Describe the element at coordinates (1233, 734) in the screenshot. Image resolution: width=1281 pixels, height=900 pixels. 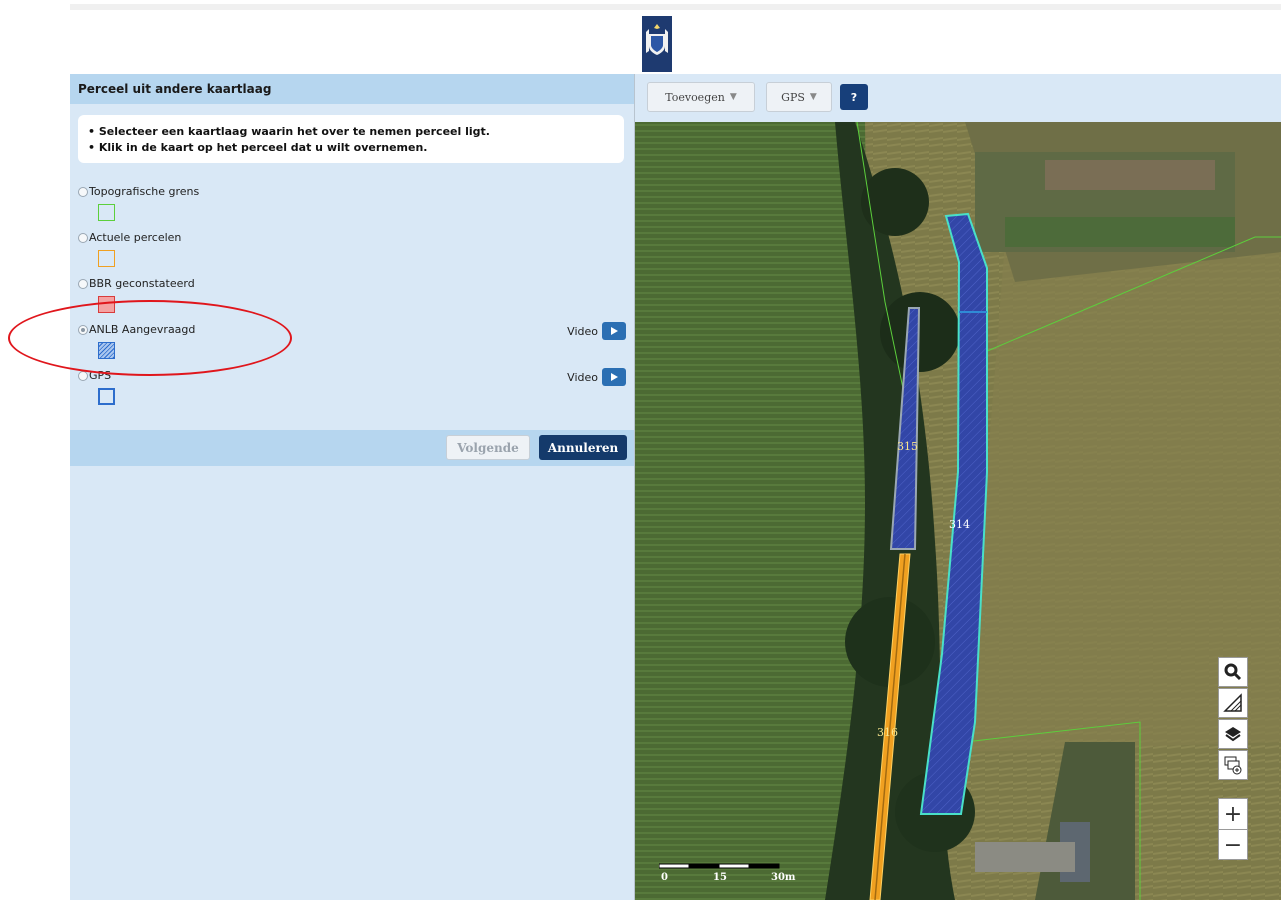
I see `layers-icon` at that location.